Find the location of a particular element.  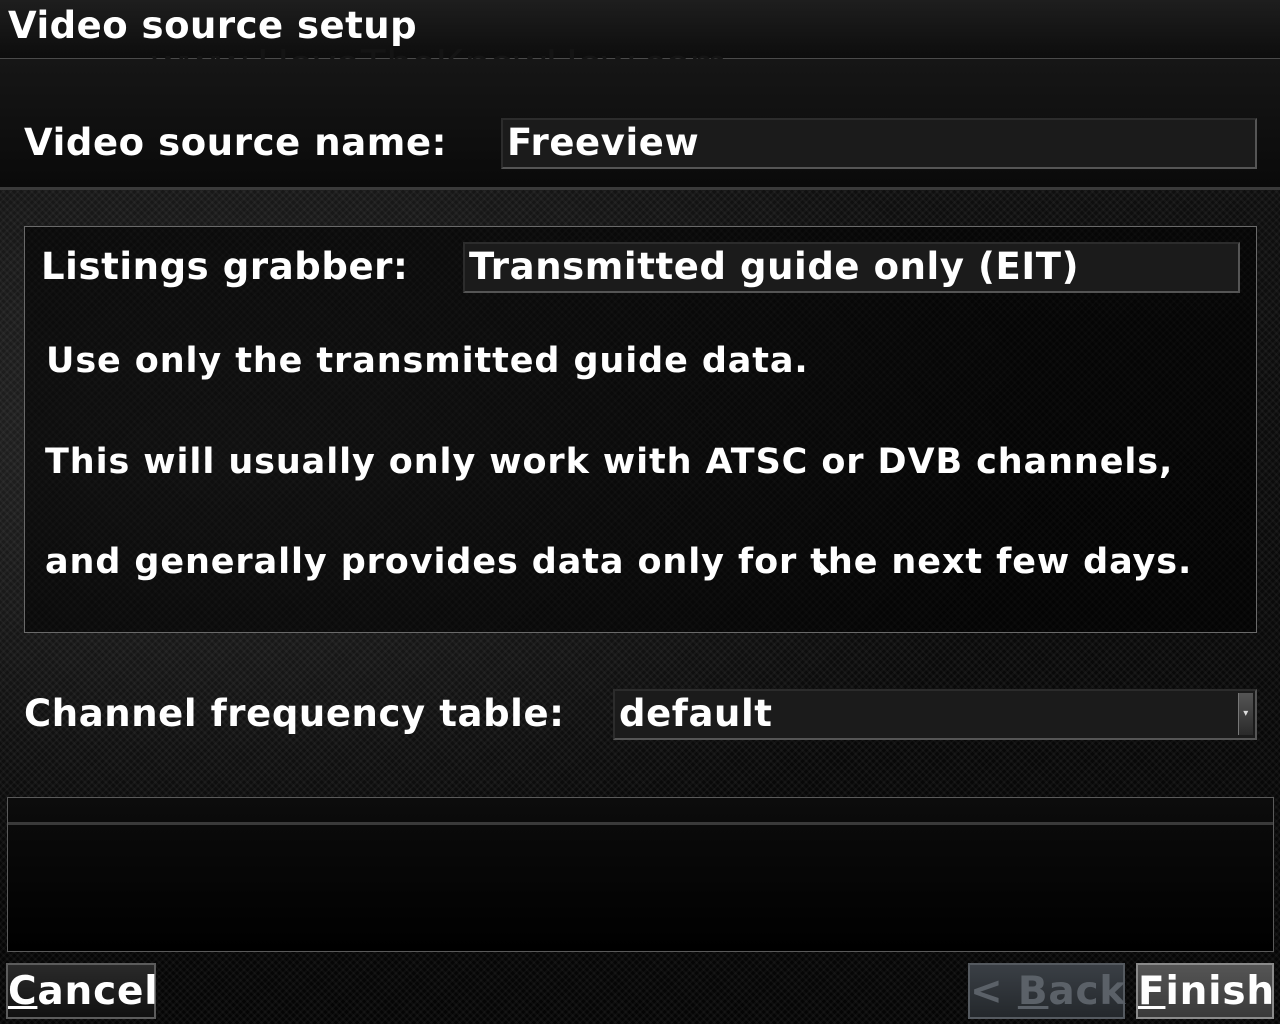

listings-grabber-label: Listings grabber: is located at coordinates (225, 266).